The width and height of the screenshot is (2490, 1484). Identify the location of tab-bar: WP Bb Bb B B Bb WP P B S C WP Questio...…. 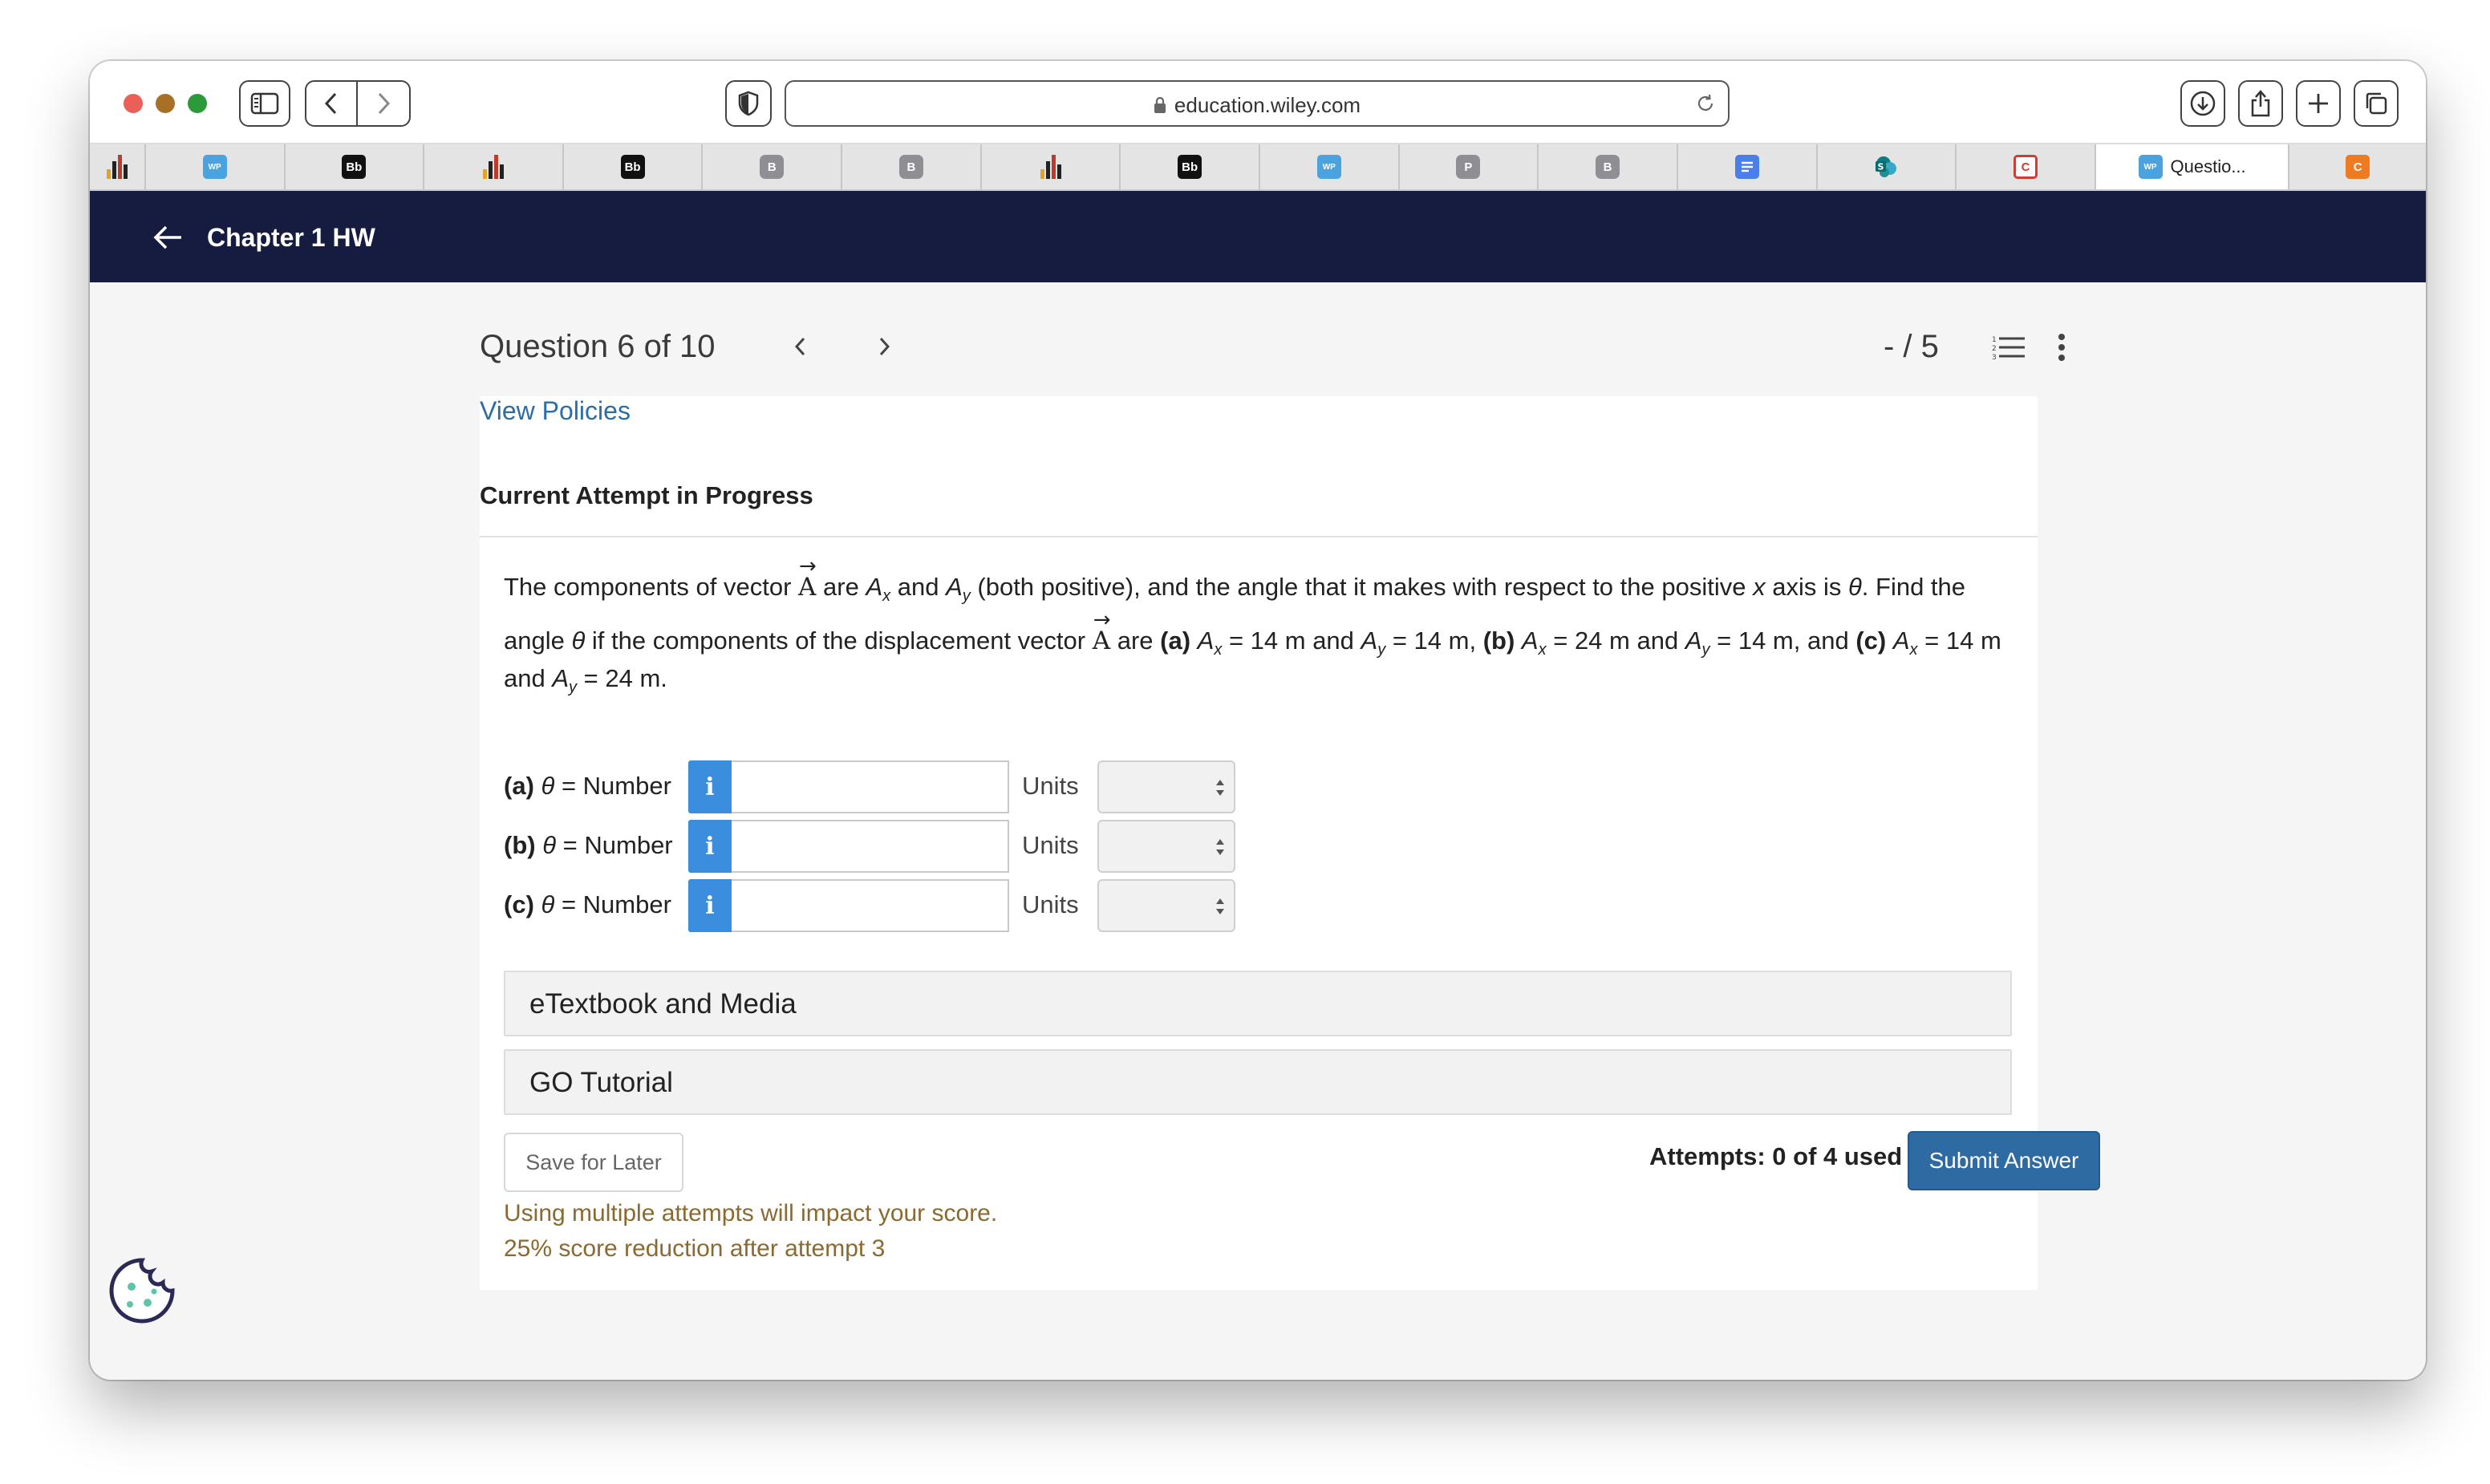
(1258, 167).